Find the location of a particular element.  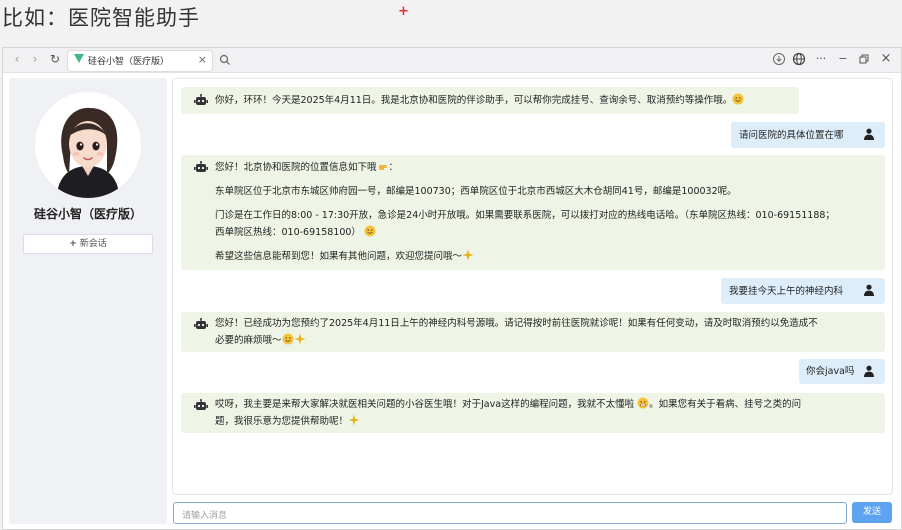

vue-logo-icon is located at coordinates (79, 58).